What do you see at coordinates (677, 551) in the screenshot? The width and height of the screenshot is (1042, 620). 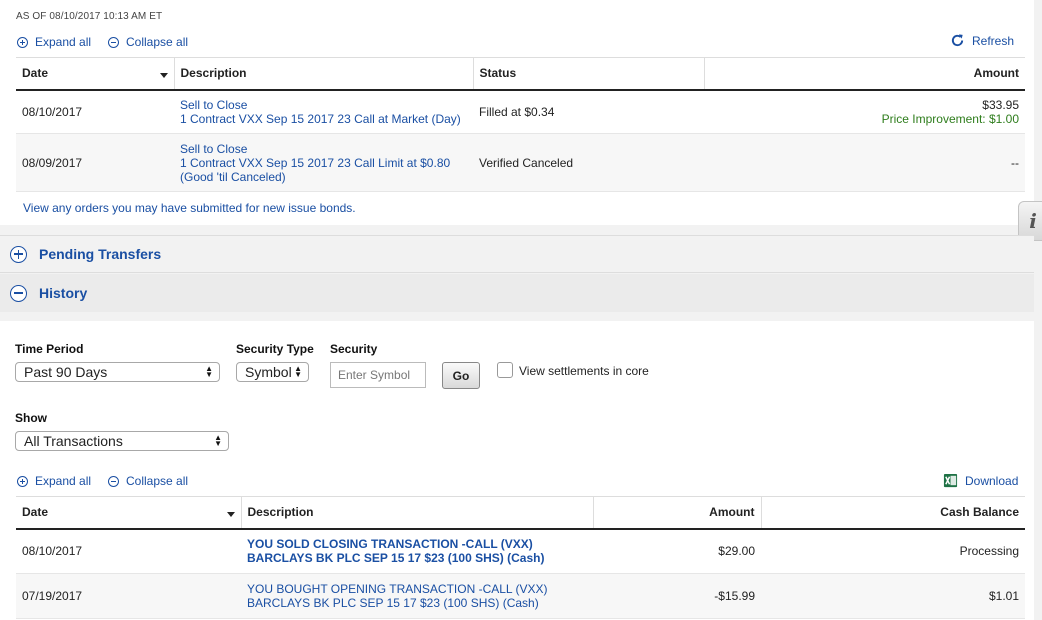 I see `history-amount: $29.00` at bounding box center [677, 551].